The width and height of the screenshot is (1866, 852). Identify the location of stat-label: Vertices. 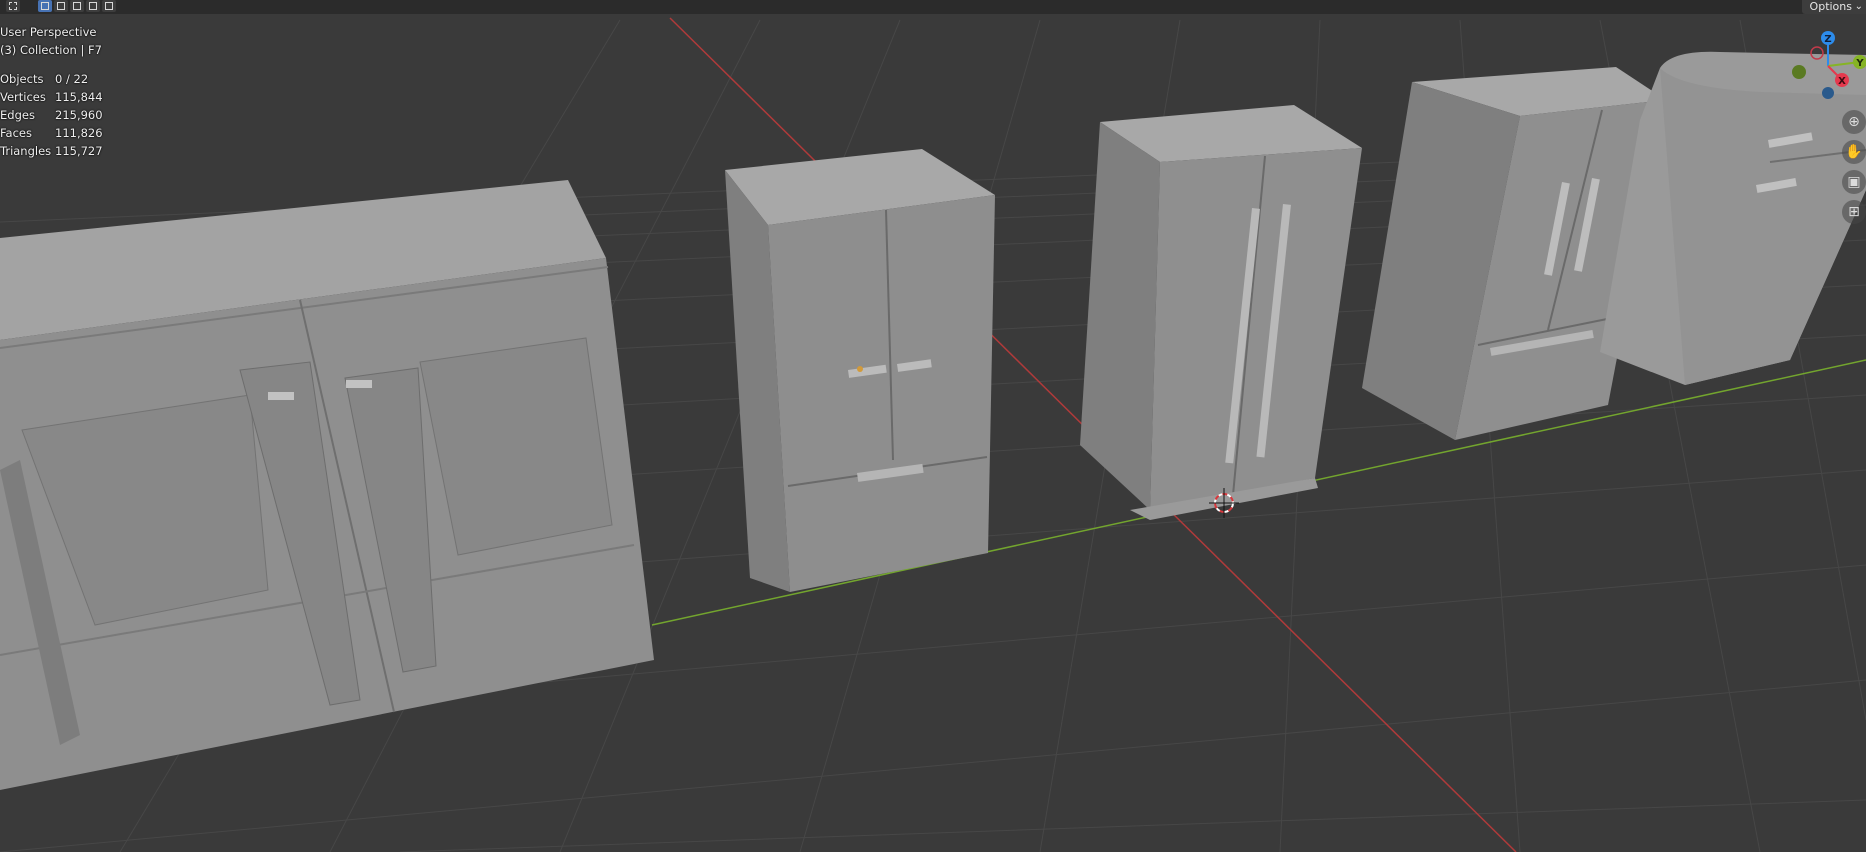
(23, 97).